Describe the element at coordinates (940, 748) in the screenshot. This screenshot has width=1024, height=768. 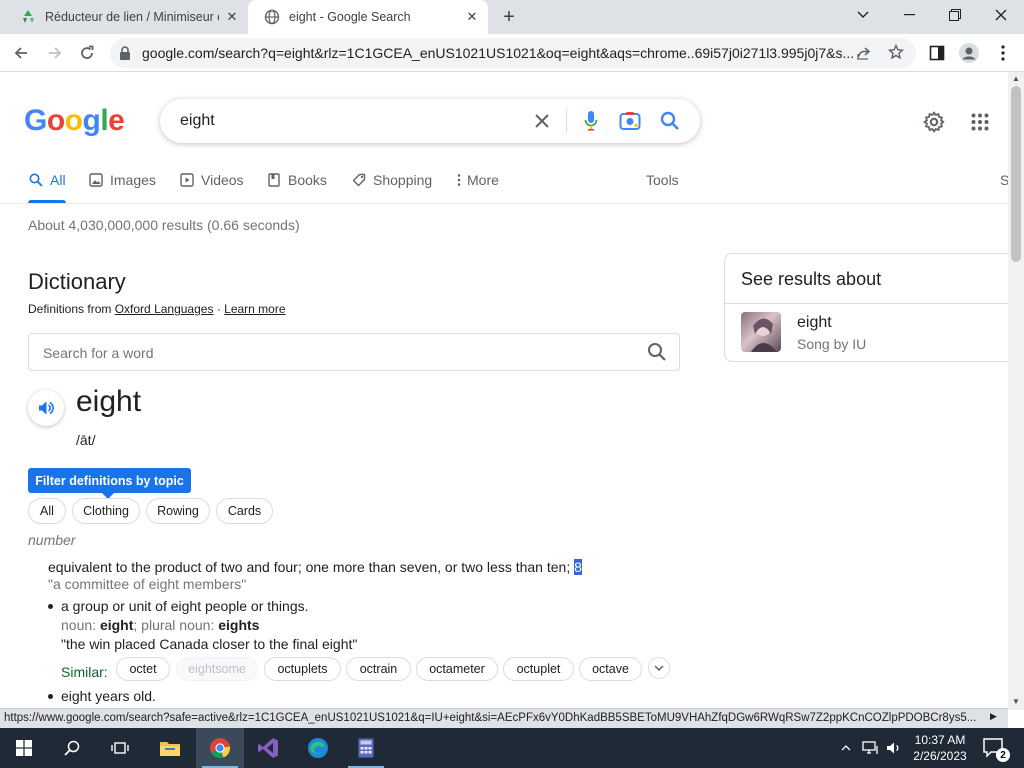
I see `system-clock: 10:37 AM 2/26/2023` at that location.